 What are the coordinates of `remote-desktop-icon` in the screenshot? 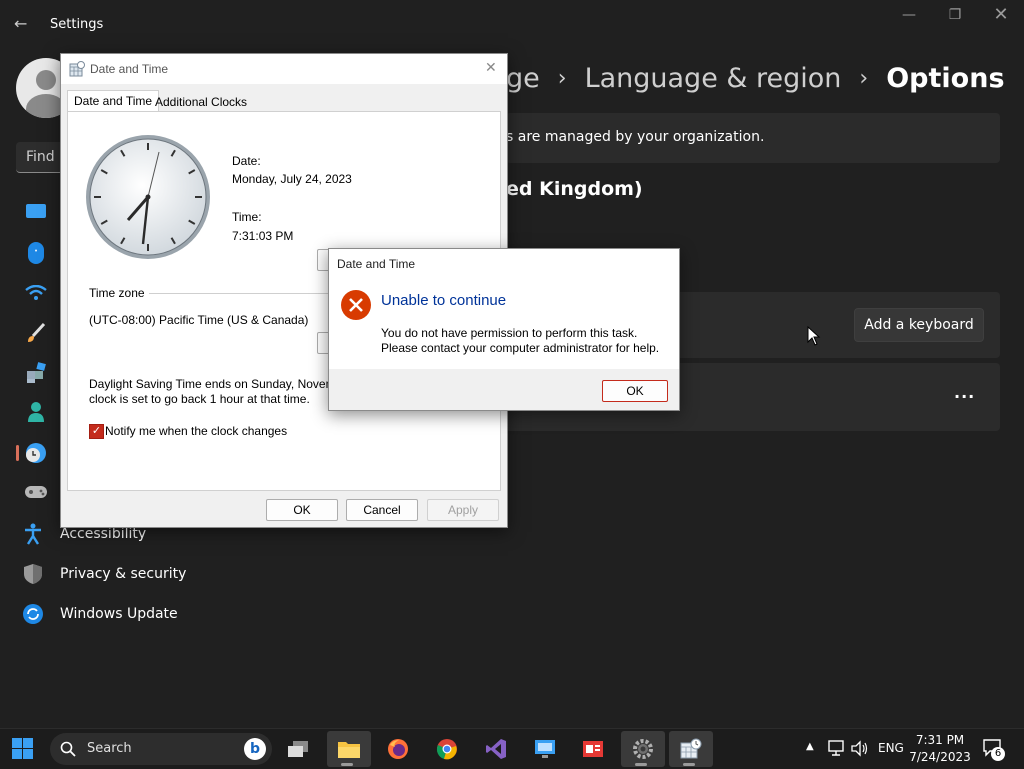 It's located at (545, 749).